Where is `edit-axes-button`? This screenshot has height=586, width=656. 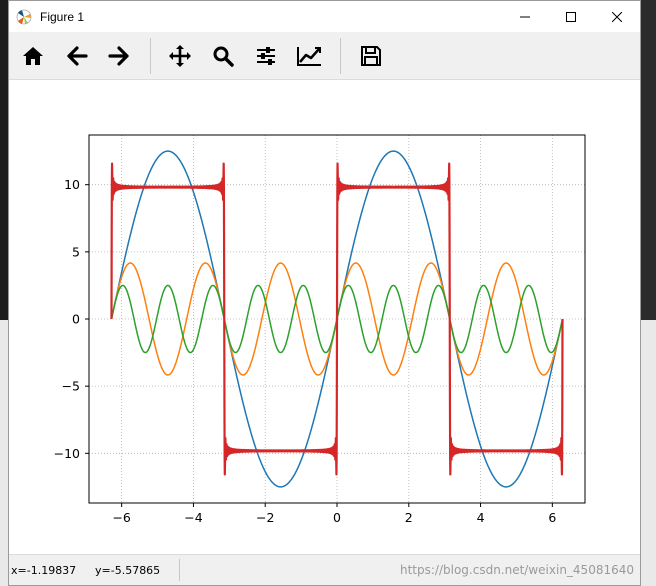
edit-axes-button is located at coordinates (309, 56).